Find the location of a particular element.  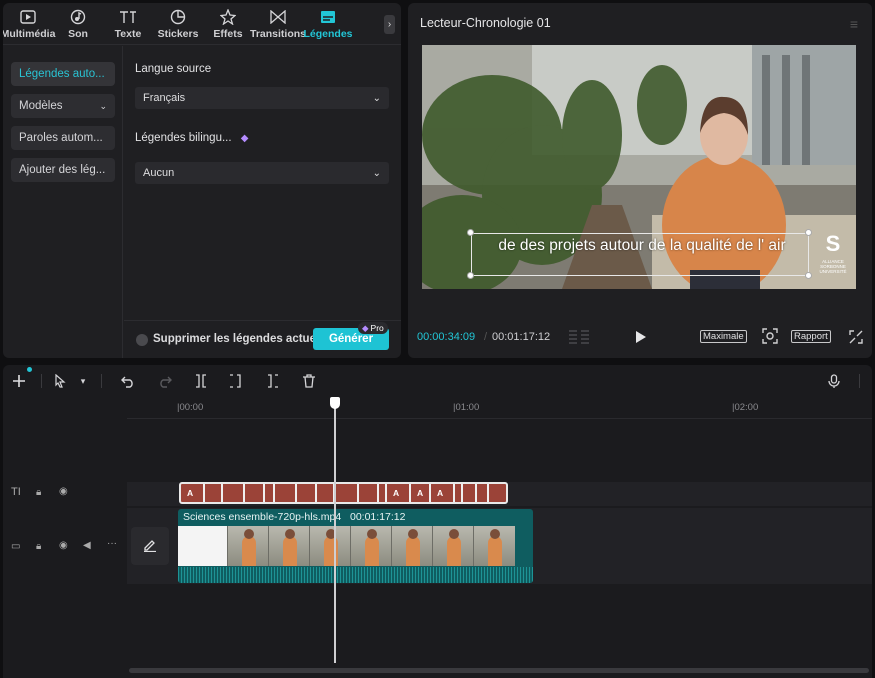

trim-left-icon is located at coordinates (236, 381).